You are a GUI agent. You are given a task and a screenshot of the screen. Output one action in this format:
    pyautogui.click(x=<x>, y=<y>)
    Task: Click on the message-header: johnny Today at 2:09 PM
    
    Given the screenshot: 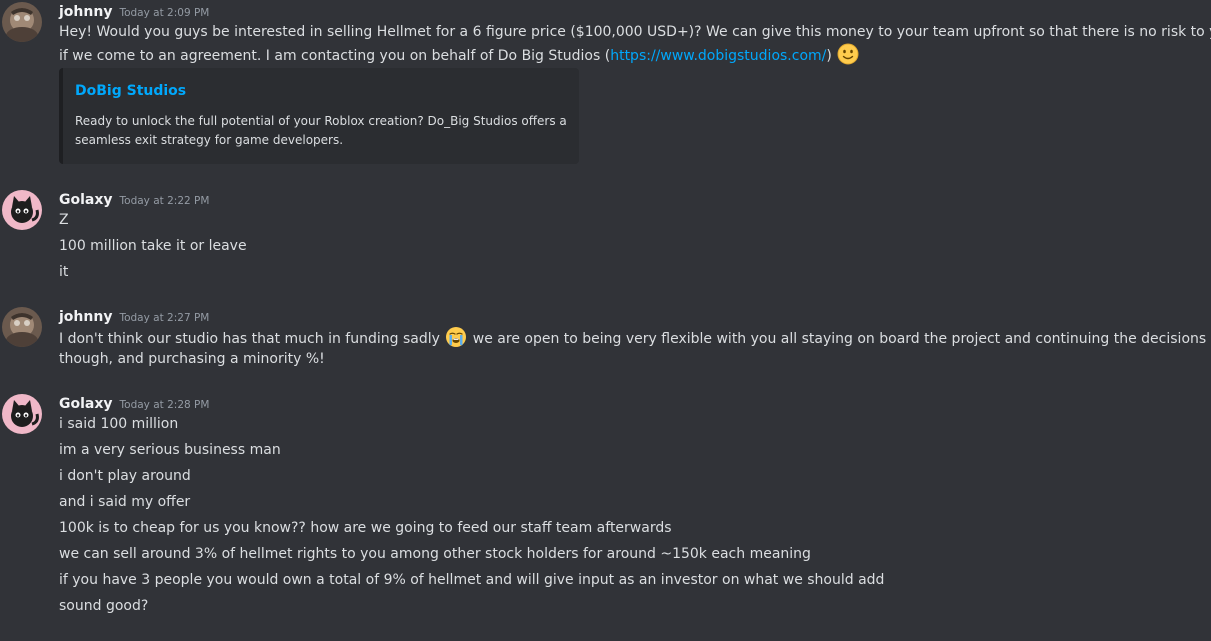 What is the action you would take?
    pyautogui.click(x=134, y=11)
    